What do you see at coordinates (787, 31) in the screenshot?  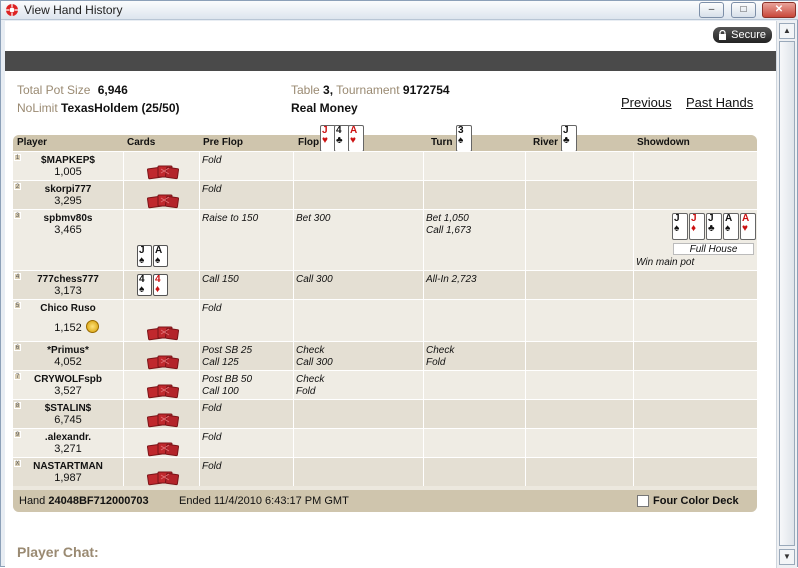 I see `scroll-up-arrow-icon: ▲` at bounding box center [787, 31].